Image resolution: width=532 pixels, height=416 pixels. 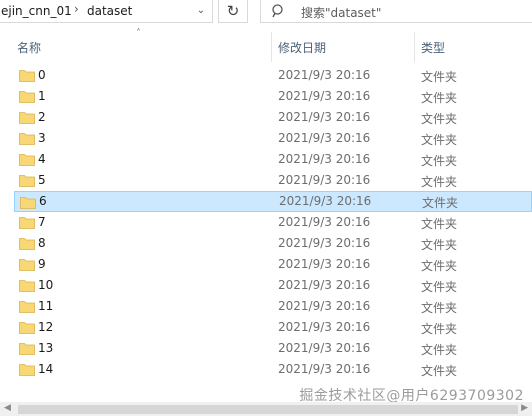 What do you see at coordinates (36, 11) in the screenshot?
I see `breadcrumb-segment: ejin_cnn_01` at bounding box center [36, 11].